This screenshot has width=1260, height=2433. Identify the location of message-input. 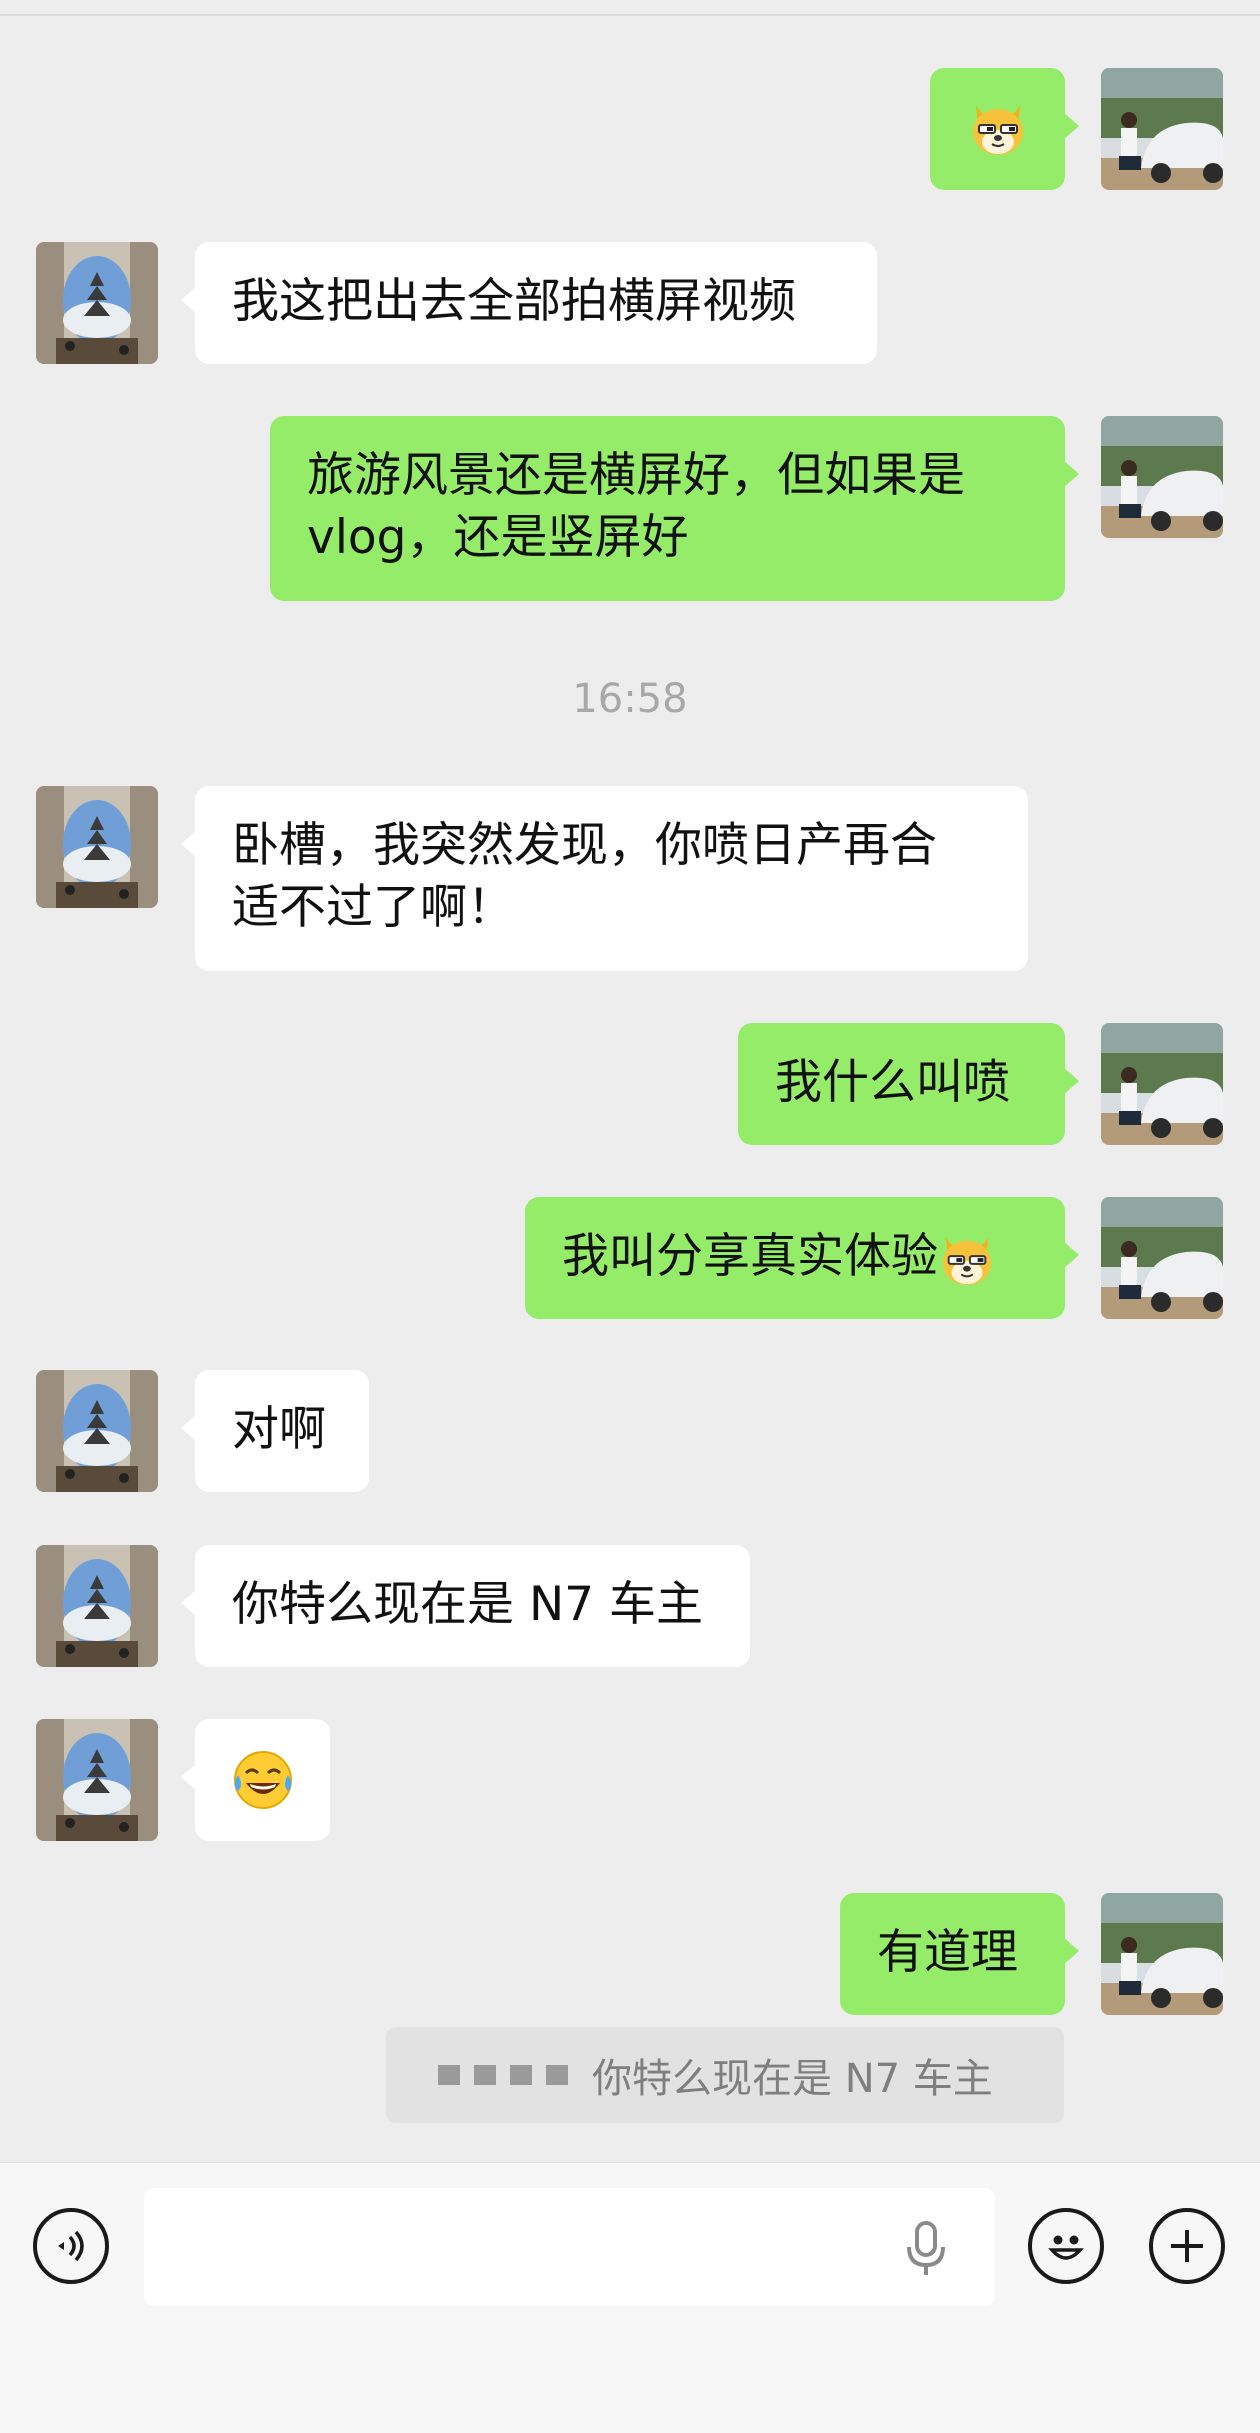
(569, 2247).